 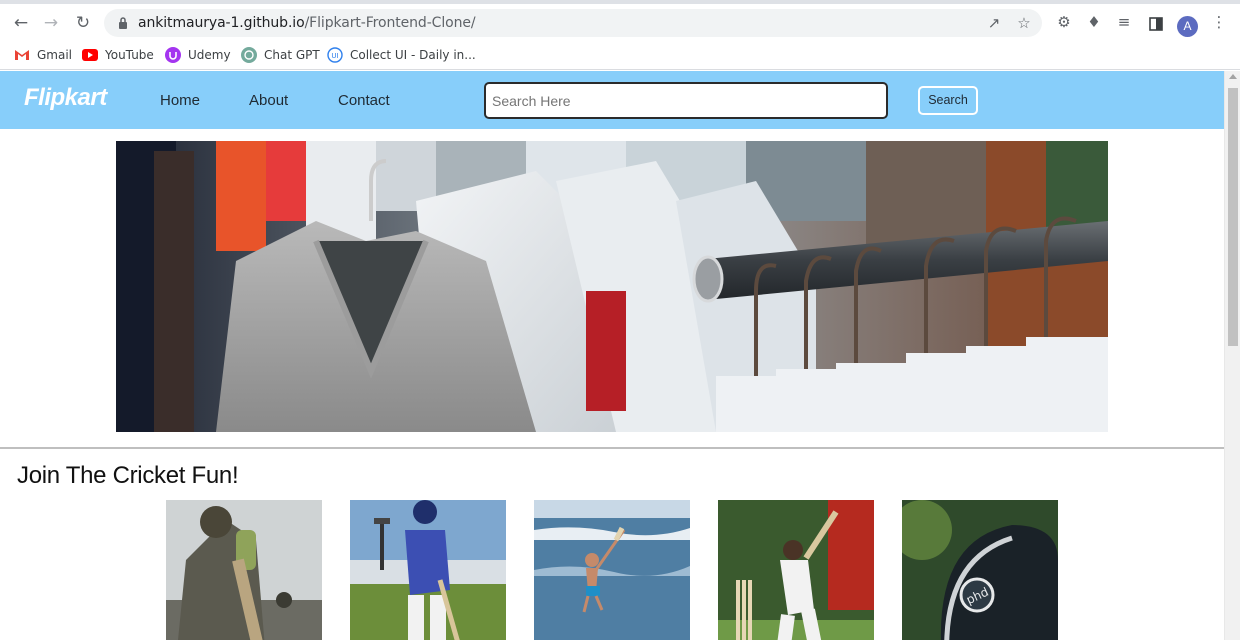 What do you see at coordinates (123, 23) in the screenshot?
I see `lock-icon` at bounding box center [123, 23].